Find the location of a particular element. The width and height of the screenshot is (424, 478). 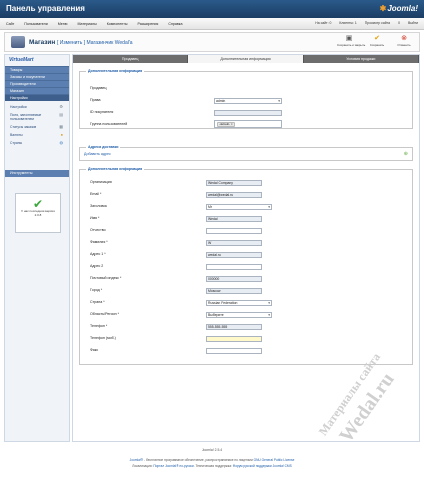

user-group-multiselect: -default- × is located at coordinates (248, 124).